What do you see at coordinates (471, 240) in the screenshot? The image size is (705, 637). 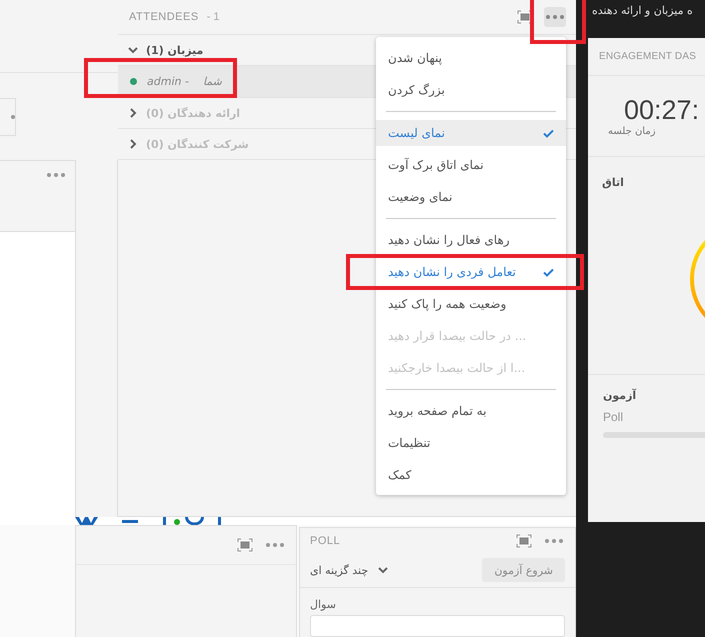 I see `menu-item: رهای فعال را نشان دهید` at bounding box center [471, 240].